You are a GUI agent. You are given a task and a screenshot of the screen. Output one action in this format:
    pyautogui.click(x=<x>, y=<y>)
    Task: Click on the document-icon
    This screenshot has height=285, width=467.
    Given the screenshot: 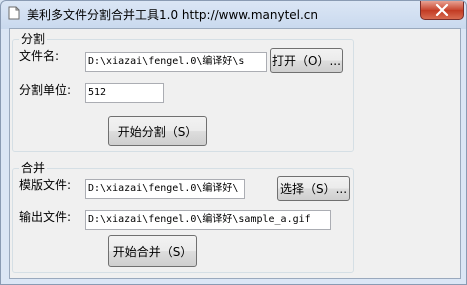 What is the action you would take?
    pyautogui.click(x=14, y=13)
    